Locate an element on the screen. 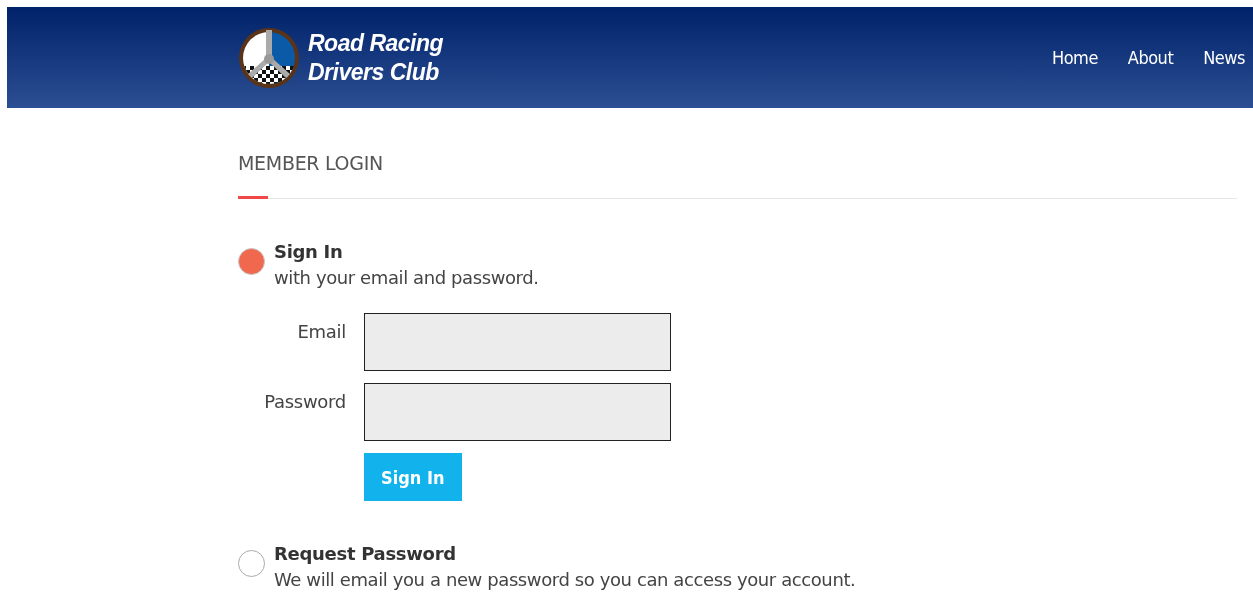 The height and width of the screenshot is (594, 1253). option-description: We will email you a new password so you can access your account. is located at coordinates (565, 580).